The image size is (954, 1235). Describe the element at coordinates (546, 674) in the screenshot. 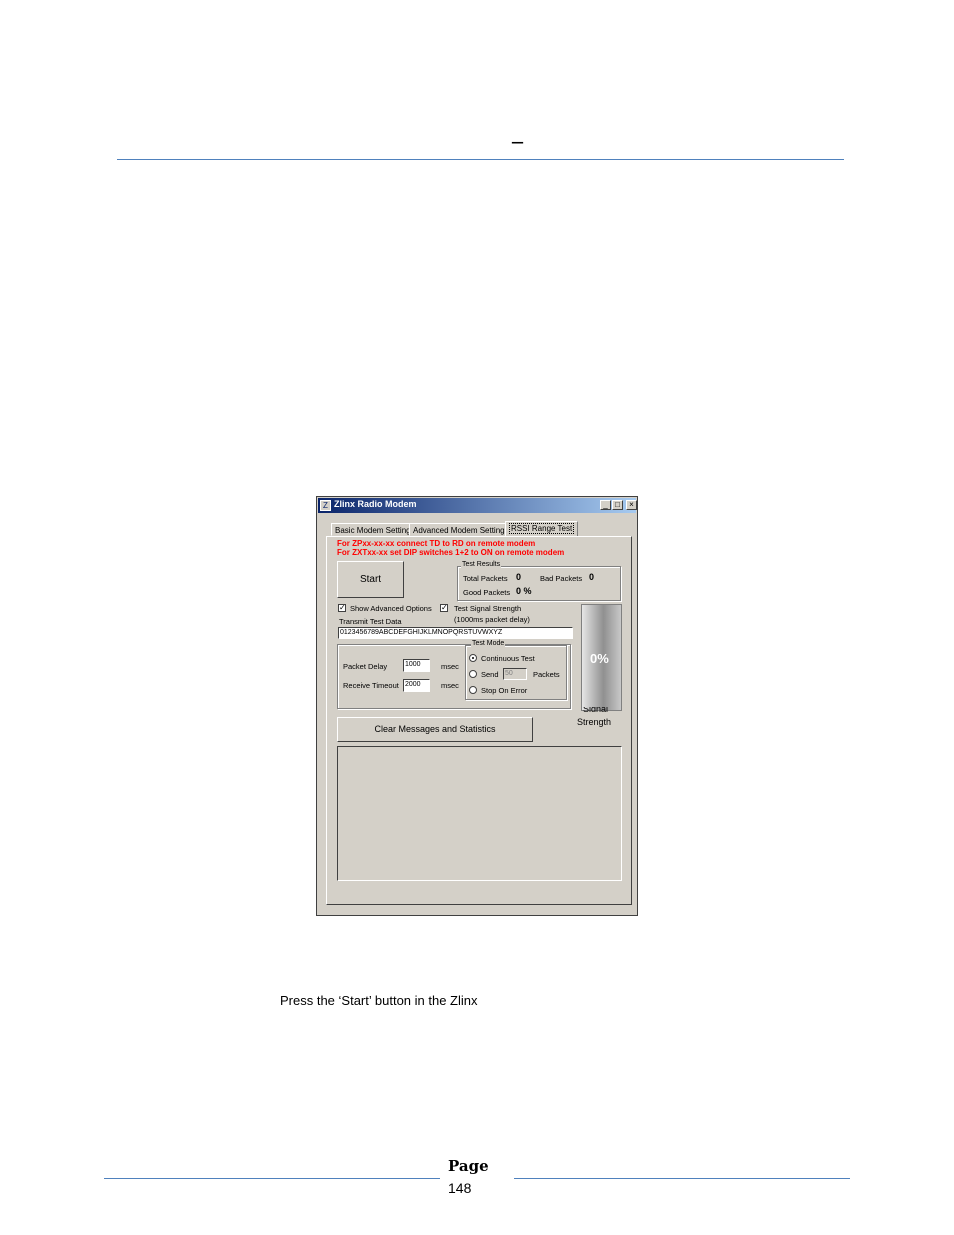

I see `packets-label: Packets` at that location.